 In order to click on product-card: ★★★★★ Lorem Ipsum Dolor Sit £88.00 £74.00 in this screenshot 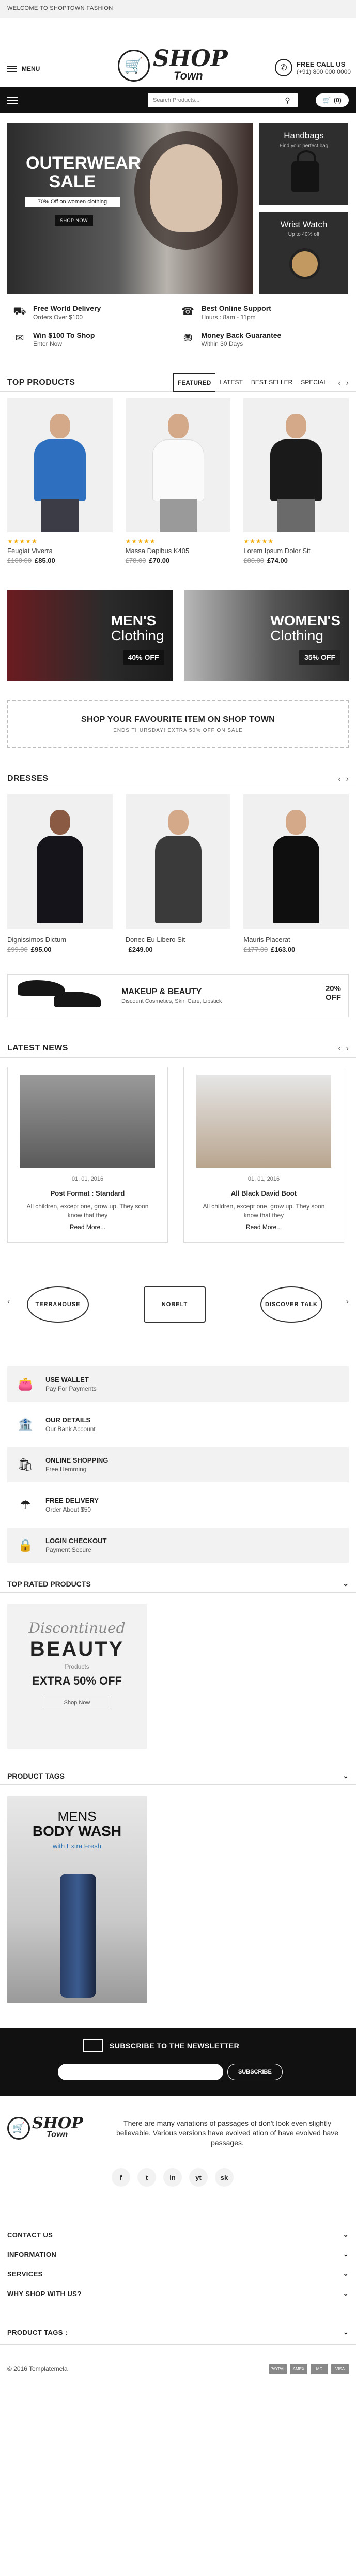, I will do `click(296, 481)`.